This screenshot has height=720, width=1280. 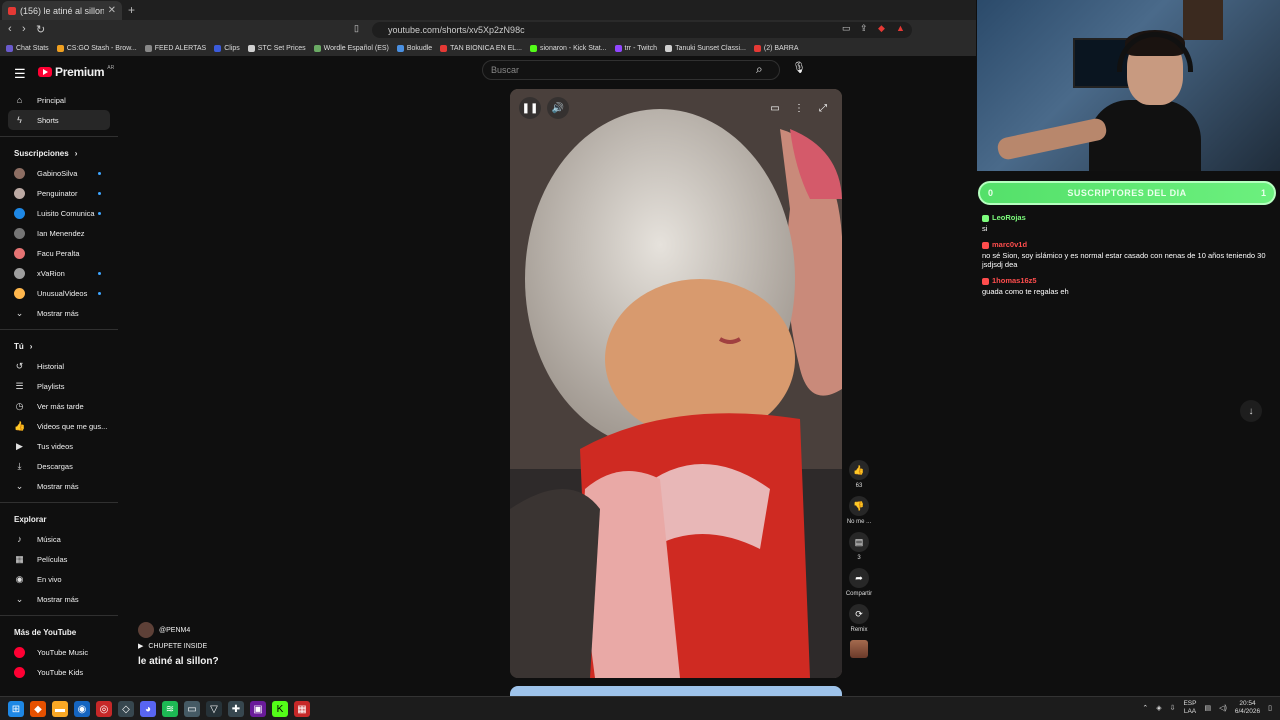 What do you see at coordinates (776, 48) in the screenshot?
I see `bookmark-item: (2) BARRA` at bounding box center [776, 48].